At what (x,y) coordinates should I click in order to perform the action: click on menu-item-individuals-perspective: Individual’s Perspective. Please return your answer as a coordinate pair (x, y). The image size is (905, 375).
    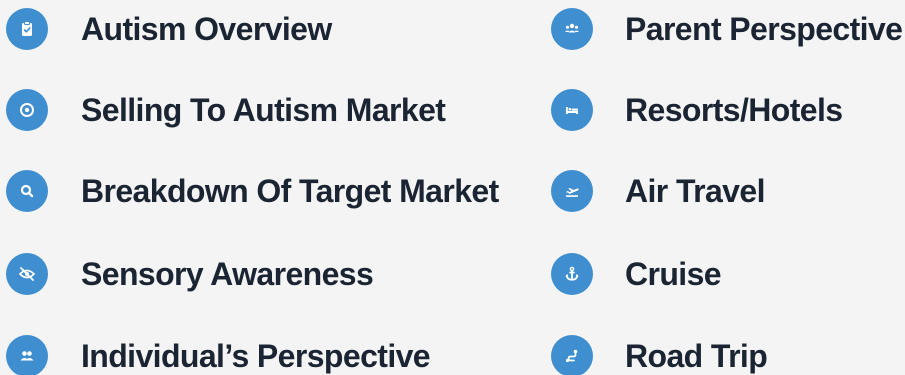
    Looking at the image, I should click on (218, 355).